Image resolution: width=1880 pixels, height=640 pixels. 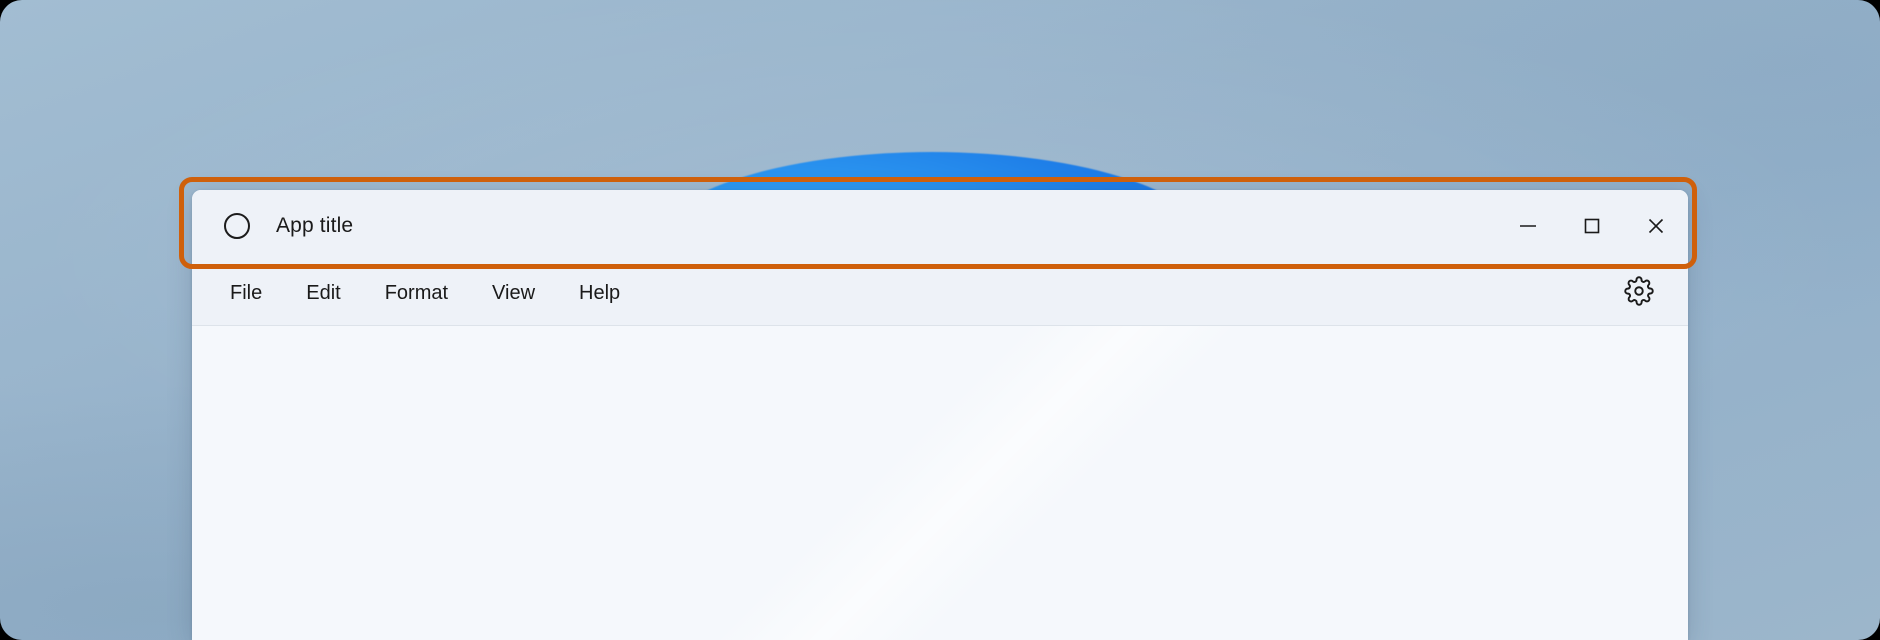 What do you see at coordinates (237, 226) in the screenshot?
I see `circle-icon` at bounding box center [237, 226].